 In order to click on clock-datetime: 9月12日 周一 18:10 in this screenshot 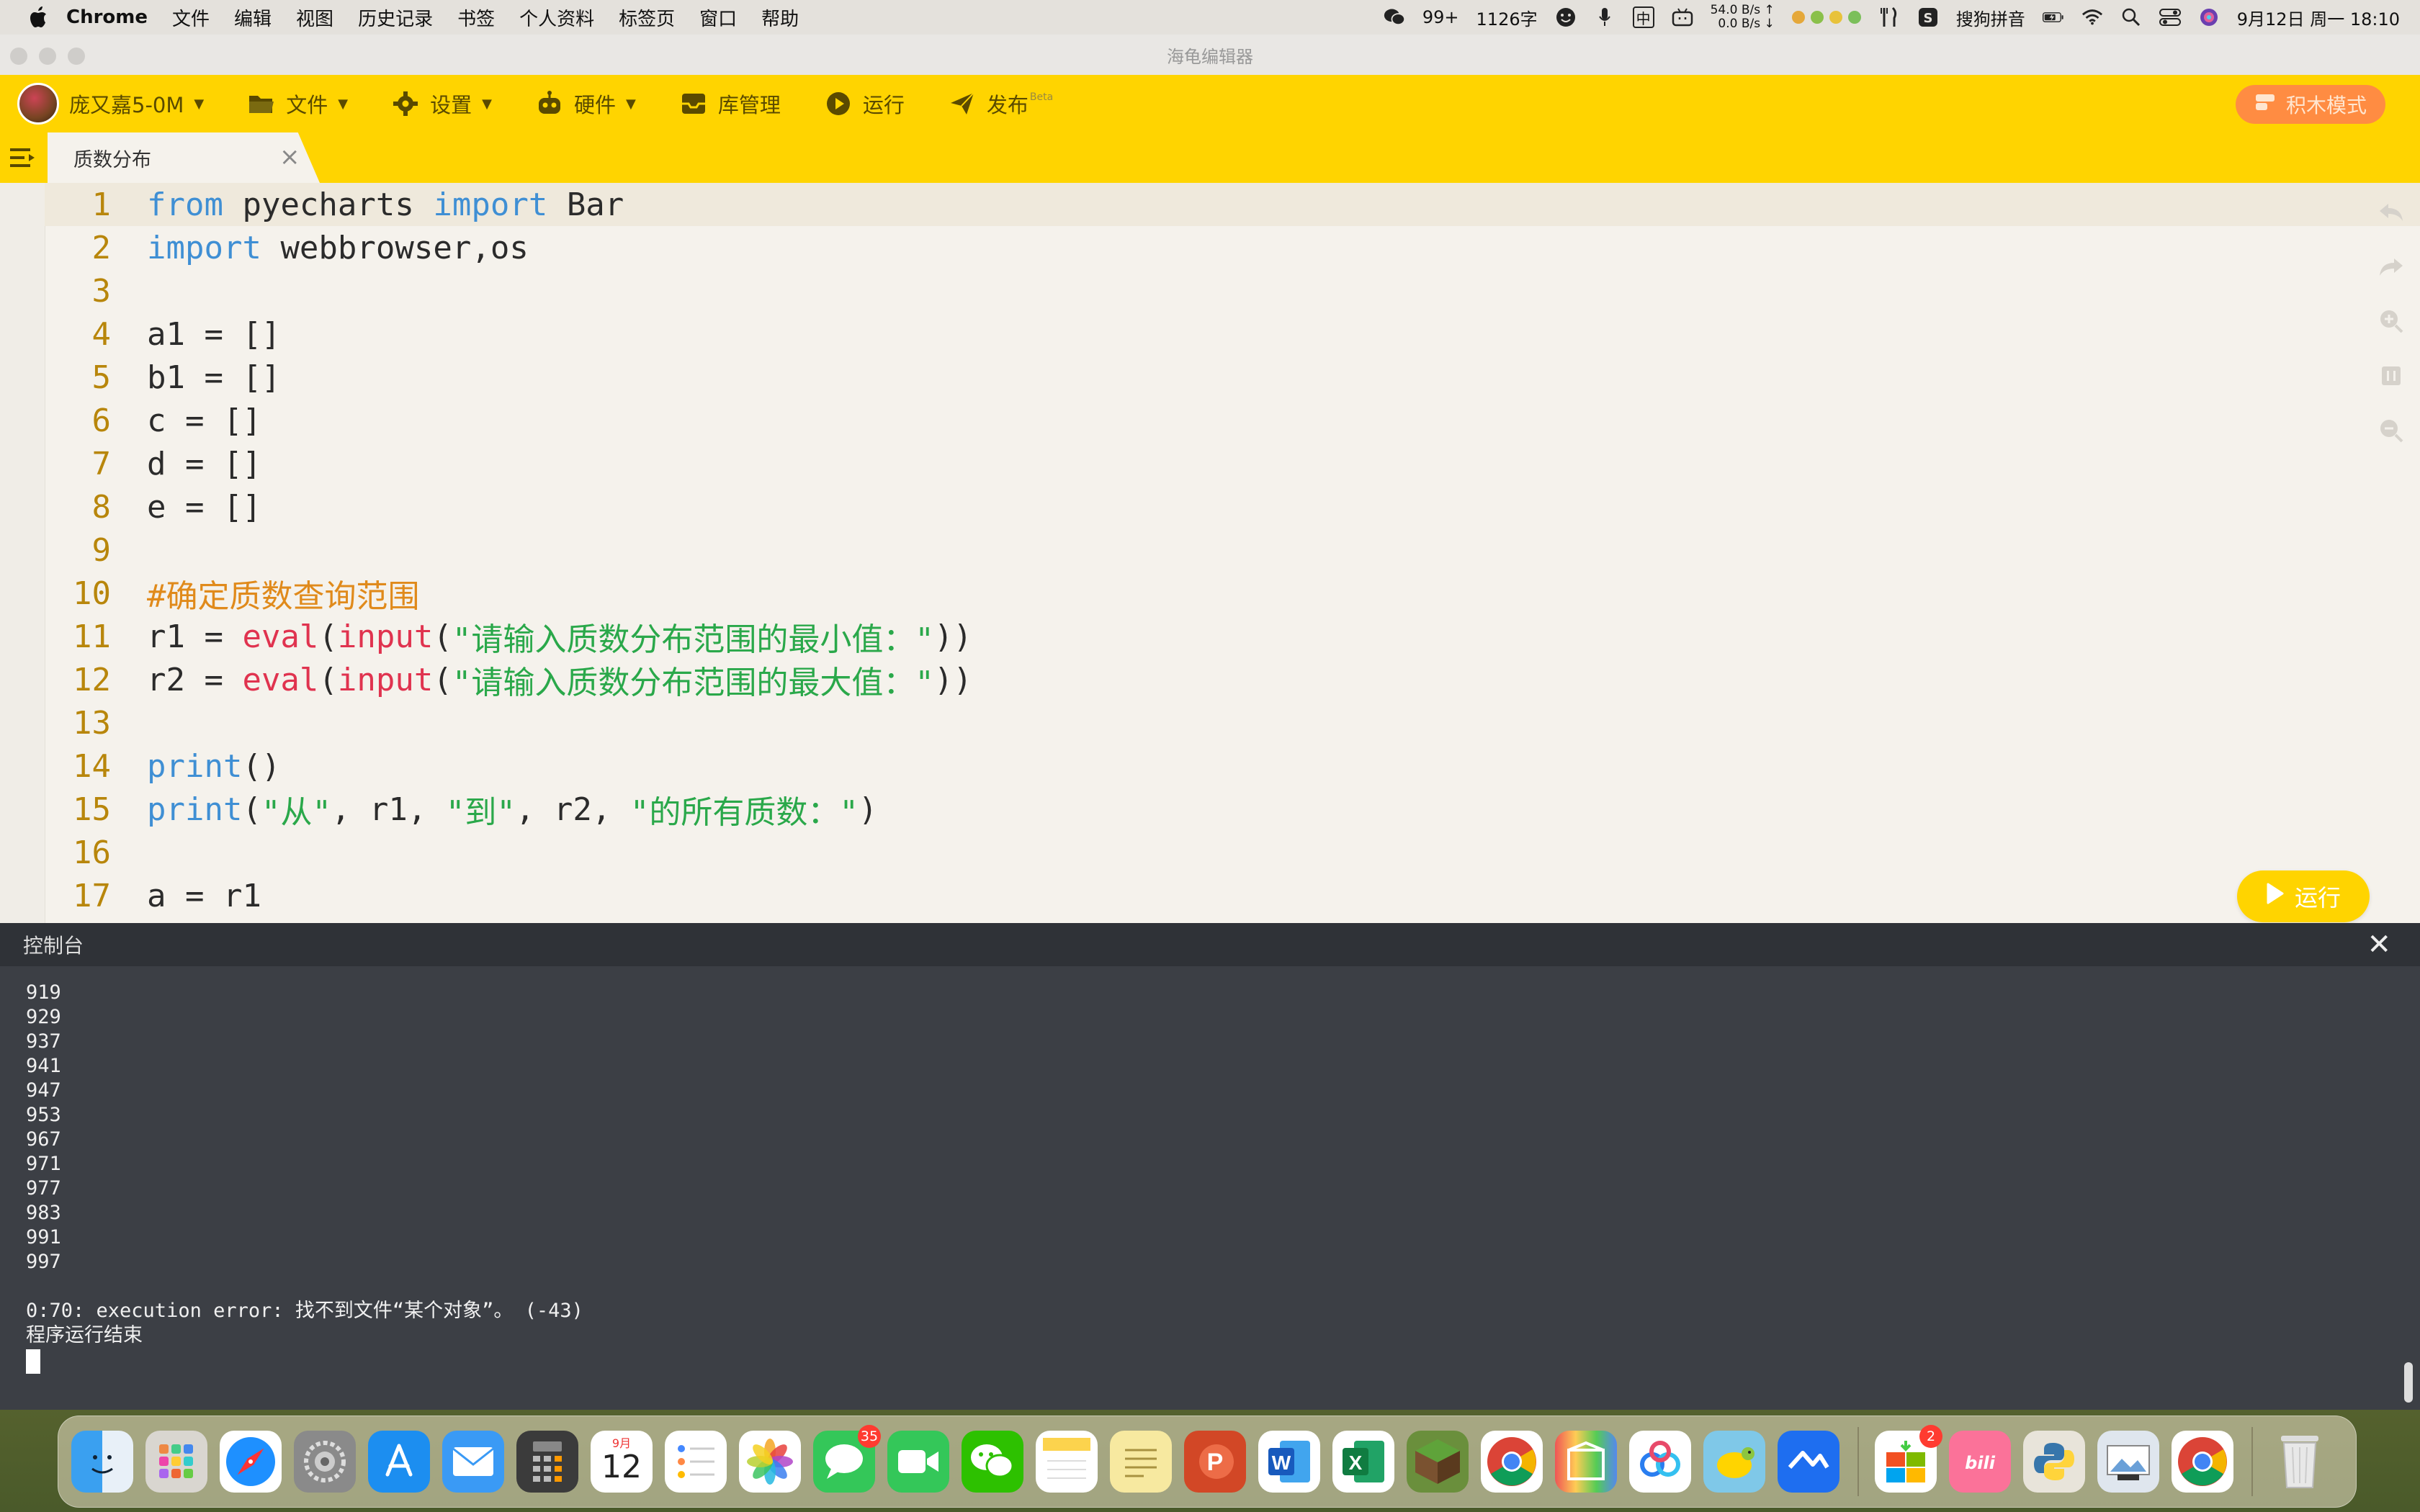, I will do `click(2318, 17)`.